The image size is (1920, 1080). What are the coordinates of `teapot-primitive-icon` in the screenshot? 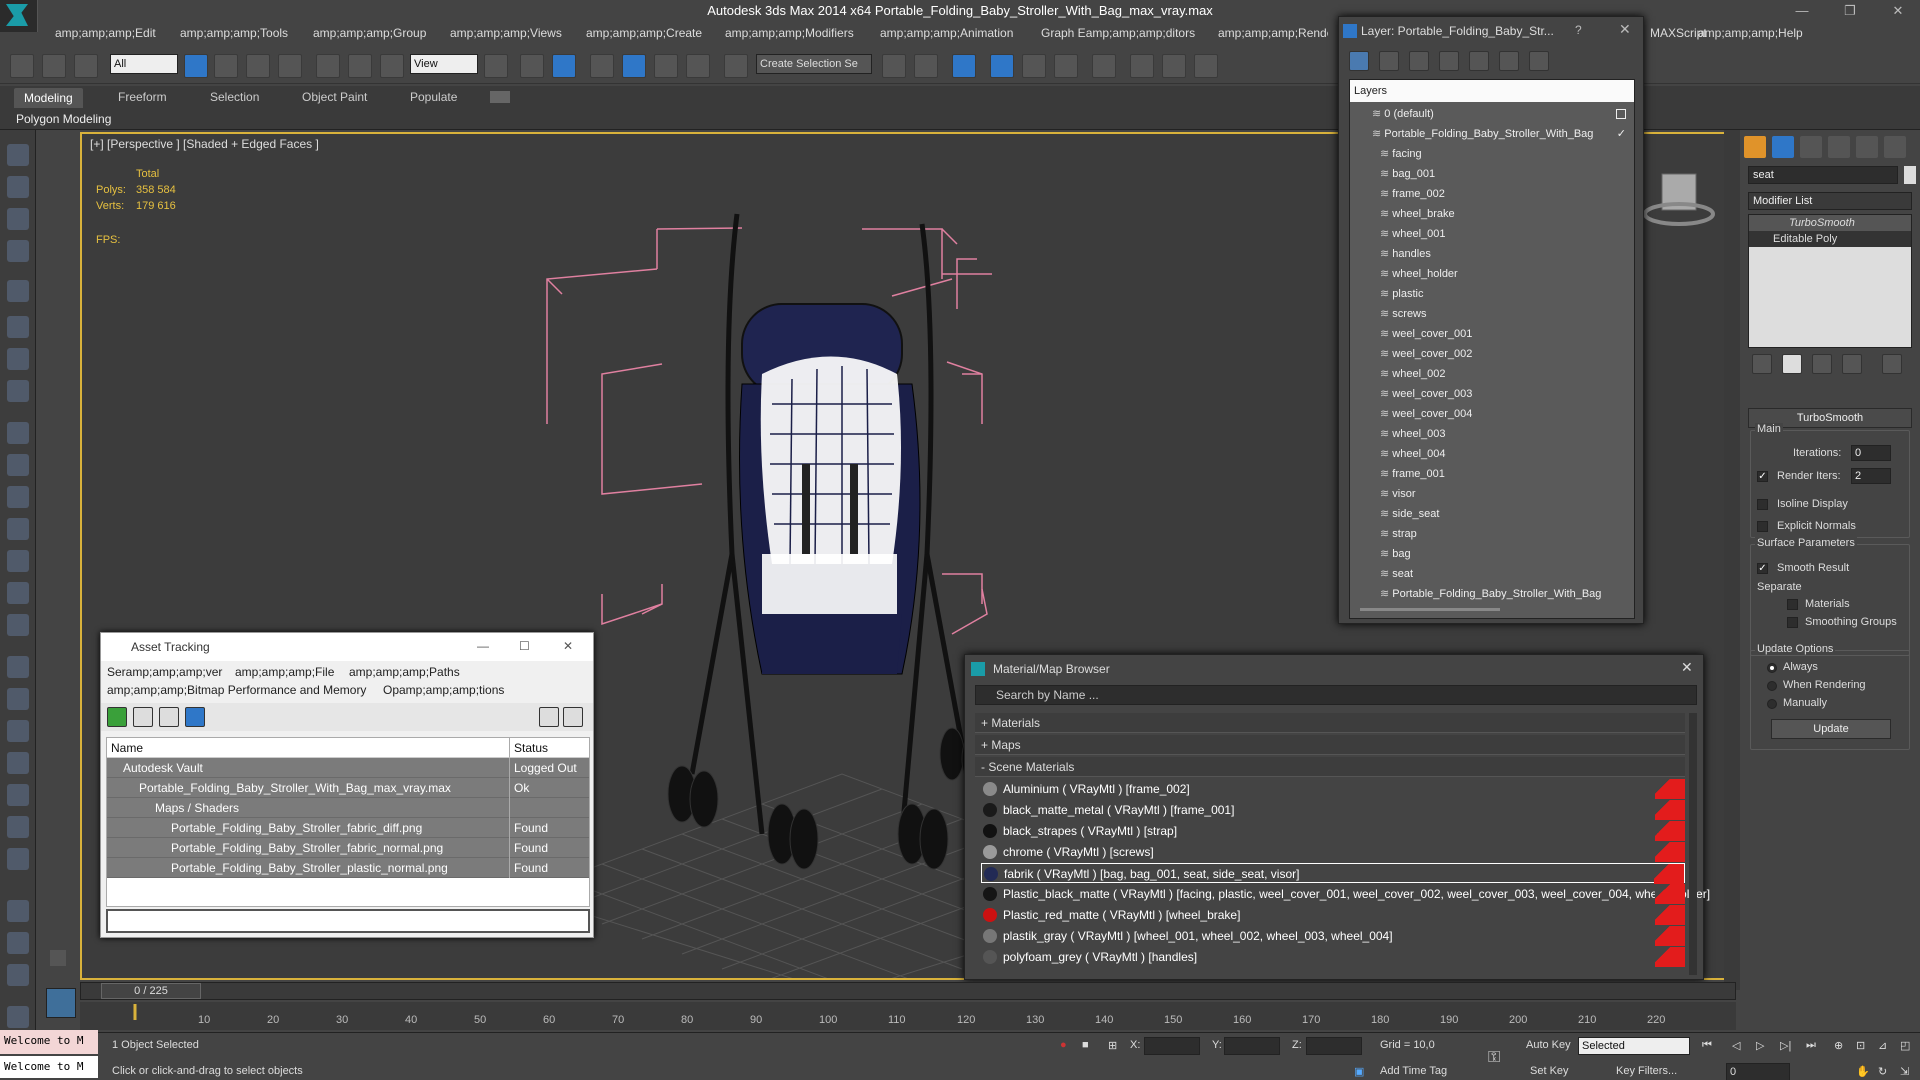 It's located at (18, 529).